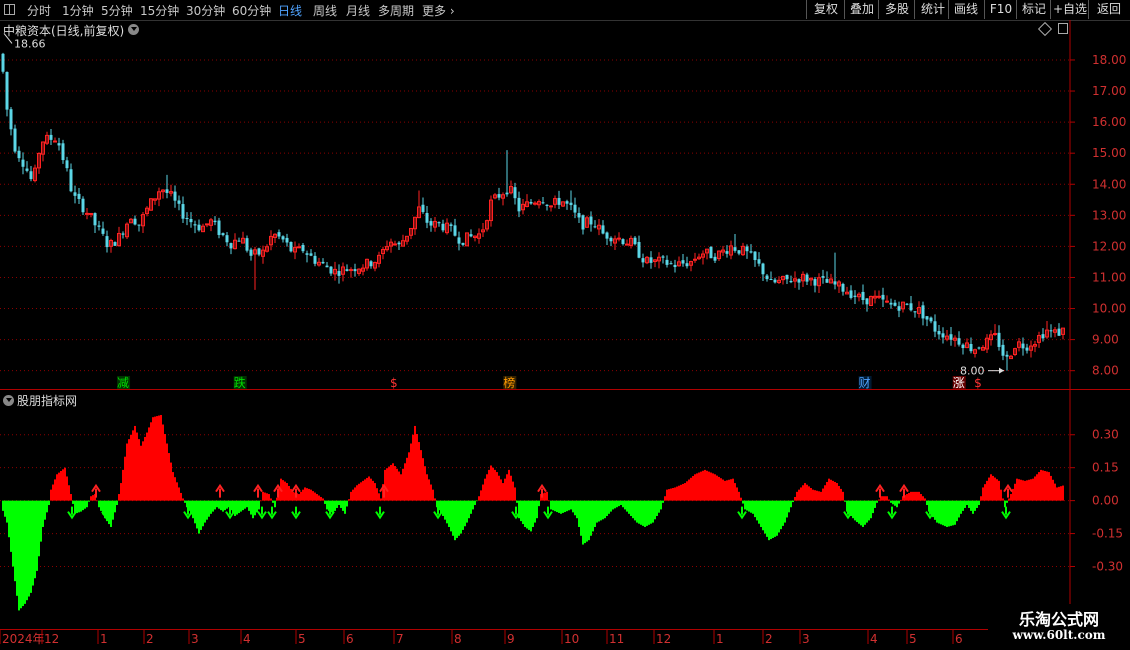 The image size is (1130, 650). Describe the element at coordinates (64, 31) in the screenshot. I see `main-chart-title: 中粮资本(日线,前复权)` at that location.